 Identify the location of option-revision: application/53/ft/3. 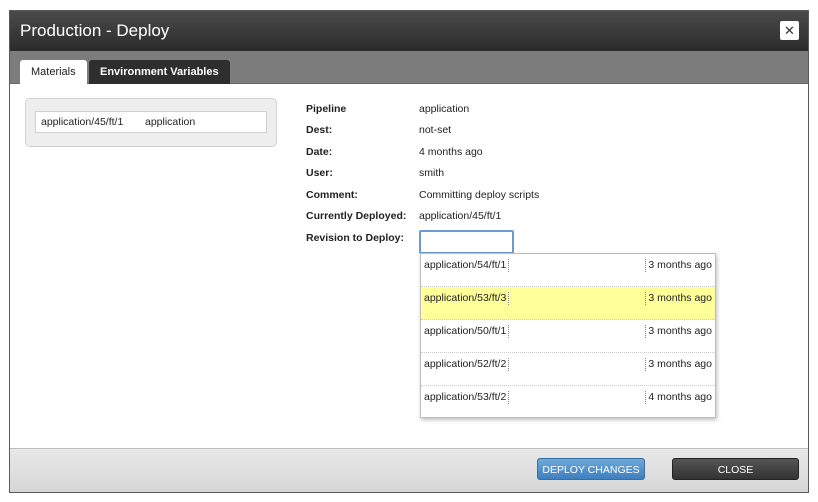
(467, 298).